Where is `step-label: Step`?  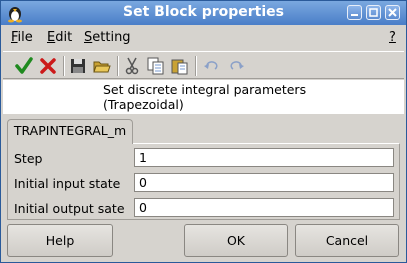 step-label: Step is located at coordinates (28, 158).